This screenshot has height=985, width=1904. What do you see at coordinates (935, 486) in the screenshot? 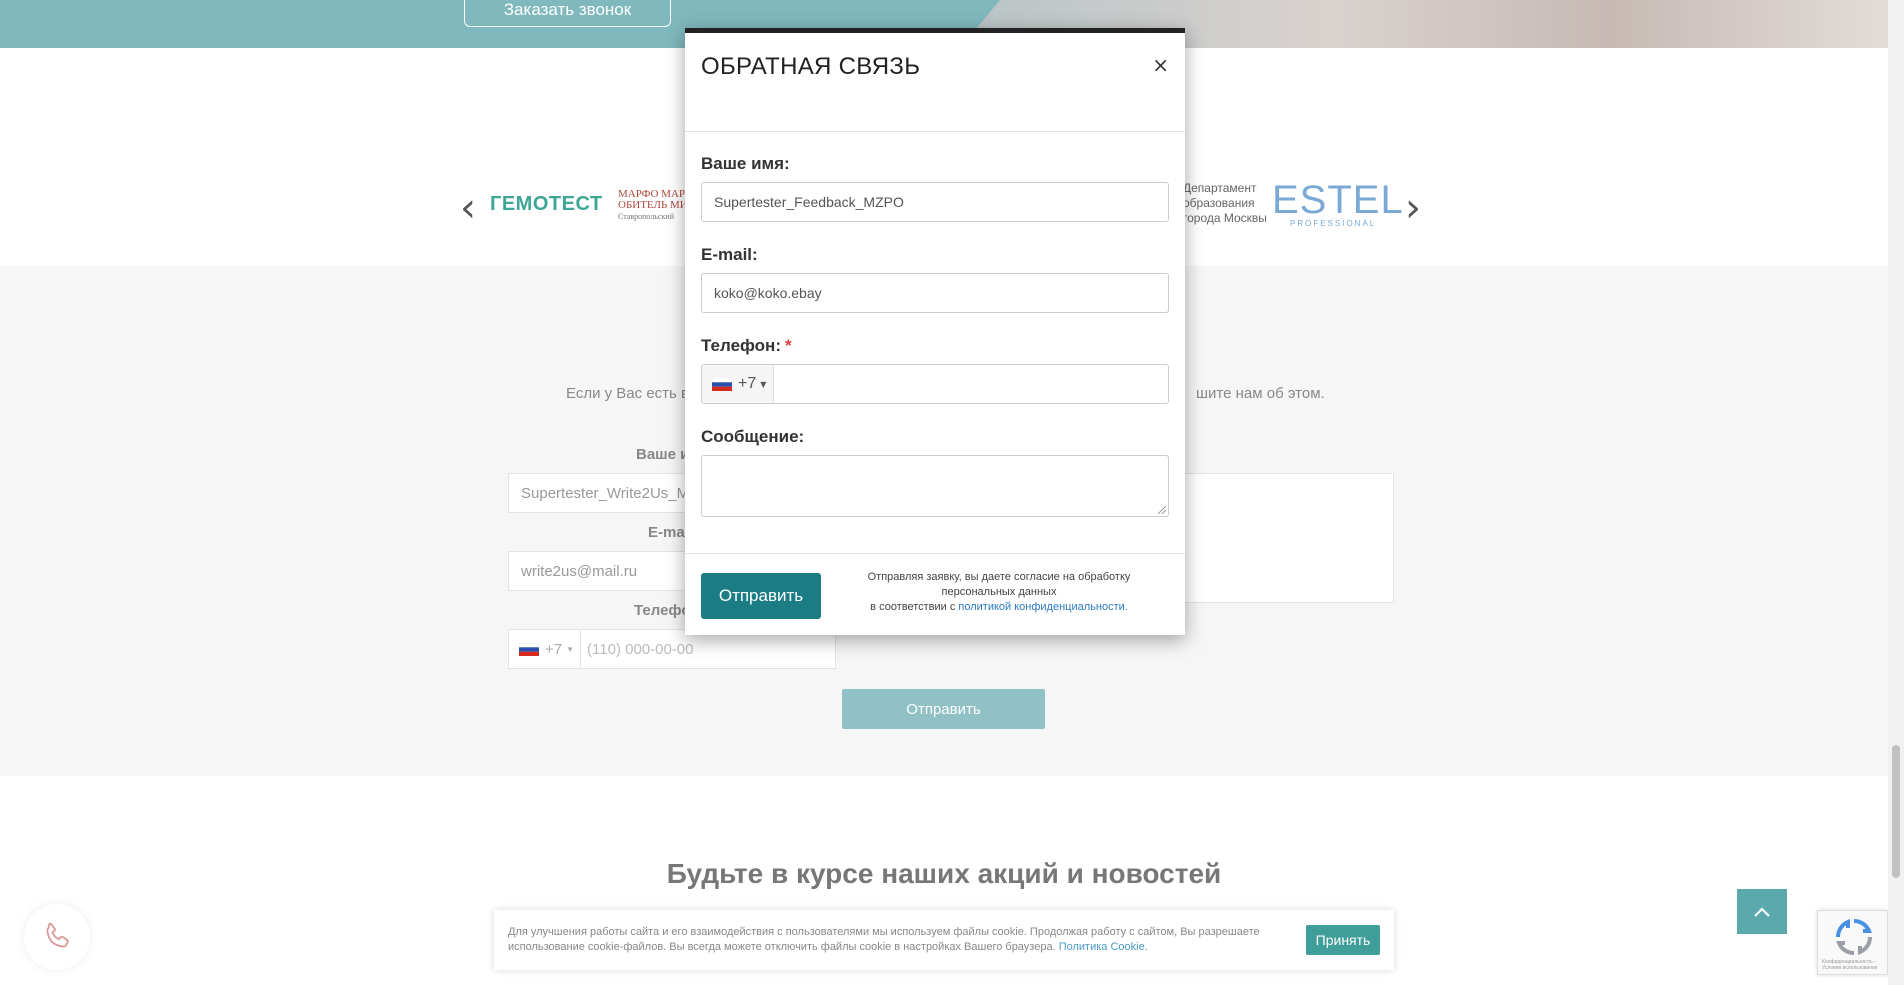
I see `modal-message-input` at bounding box center [935, 486].